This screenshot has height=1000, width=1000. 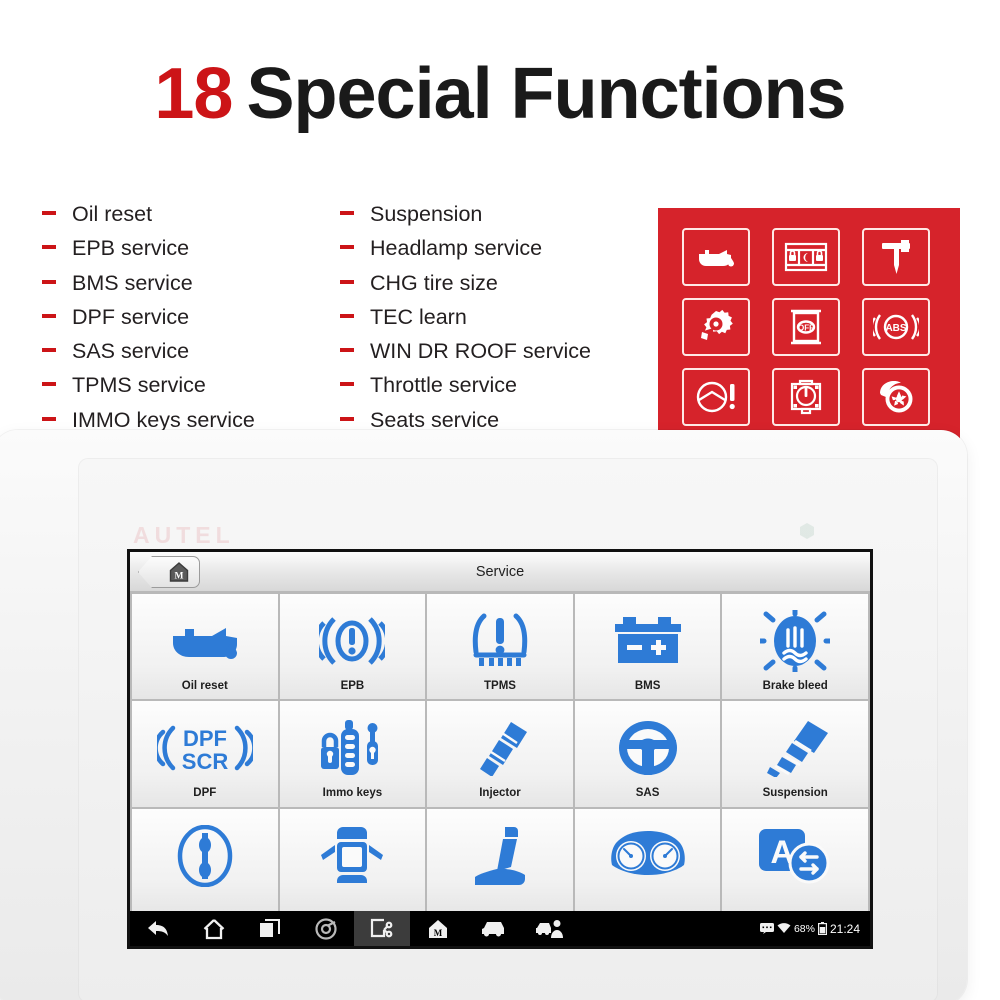 I want to click on service-tile-win-dr-roof: WIN DR ROOF, so click(x=352, y=861).